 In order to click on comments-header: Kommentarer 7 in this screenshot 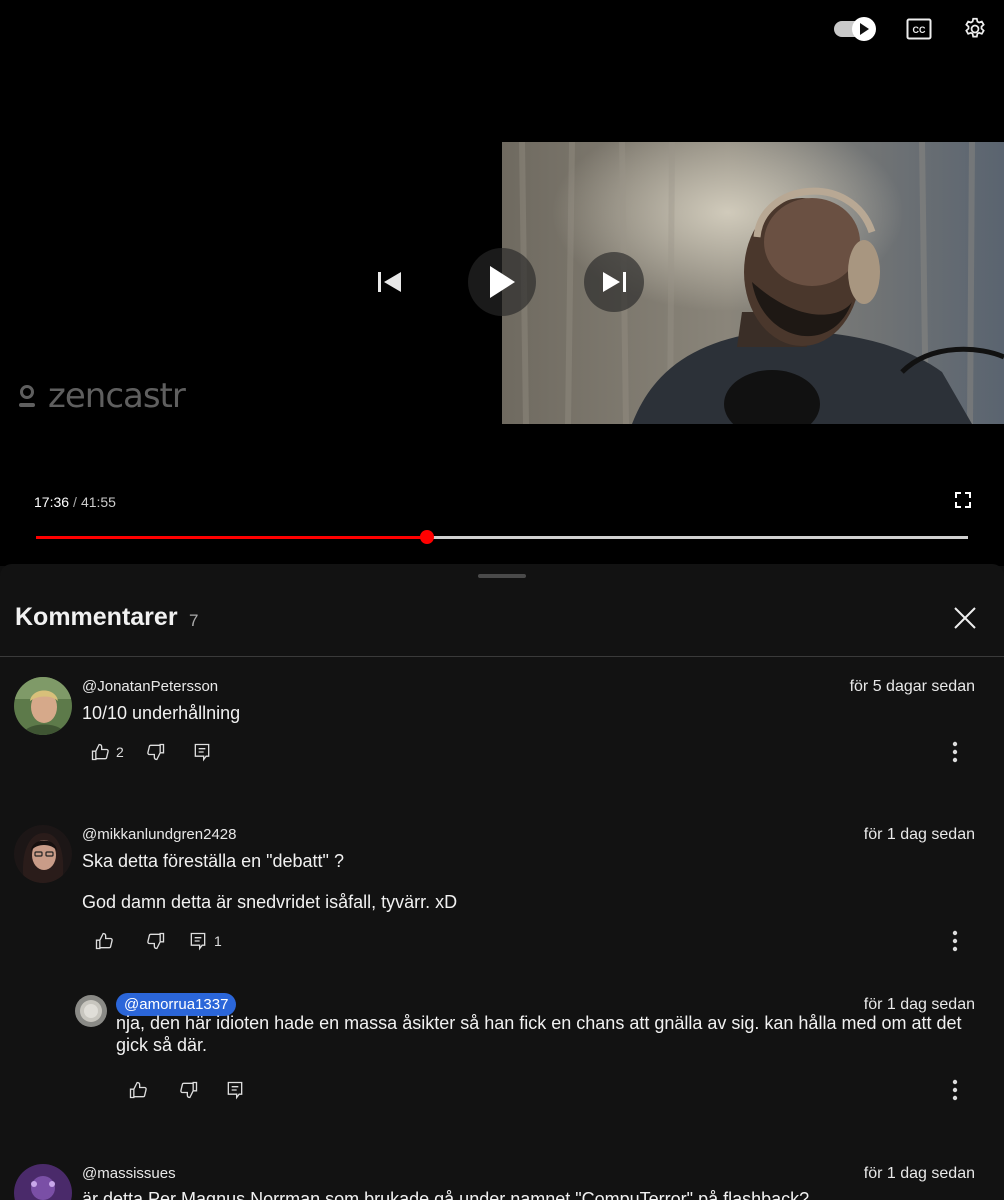, I will do `click(502, 625)`.